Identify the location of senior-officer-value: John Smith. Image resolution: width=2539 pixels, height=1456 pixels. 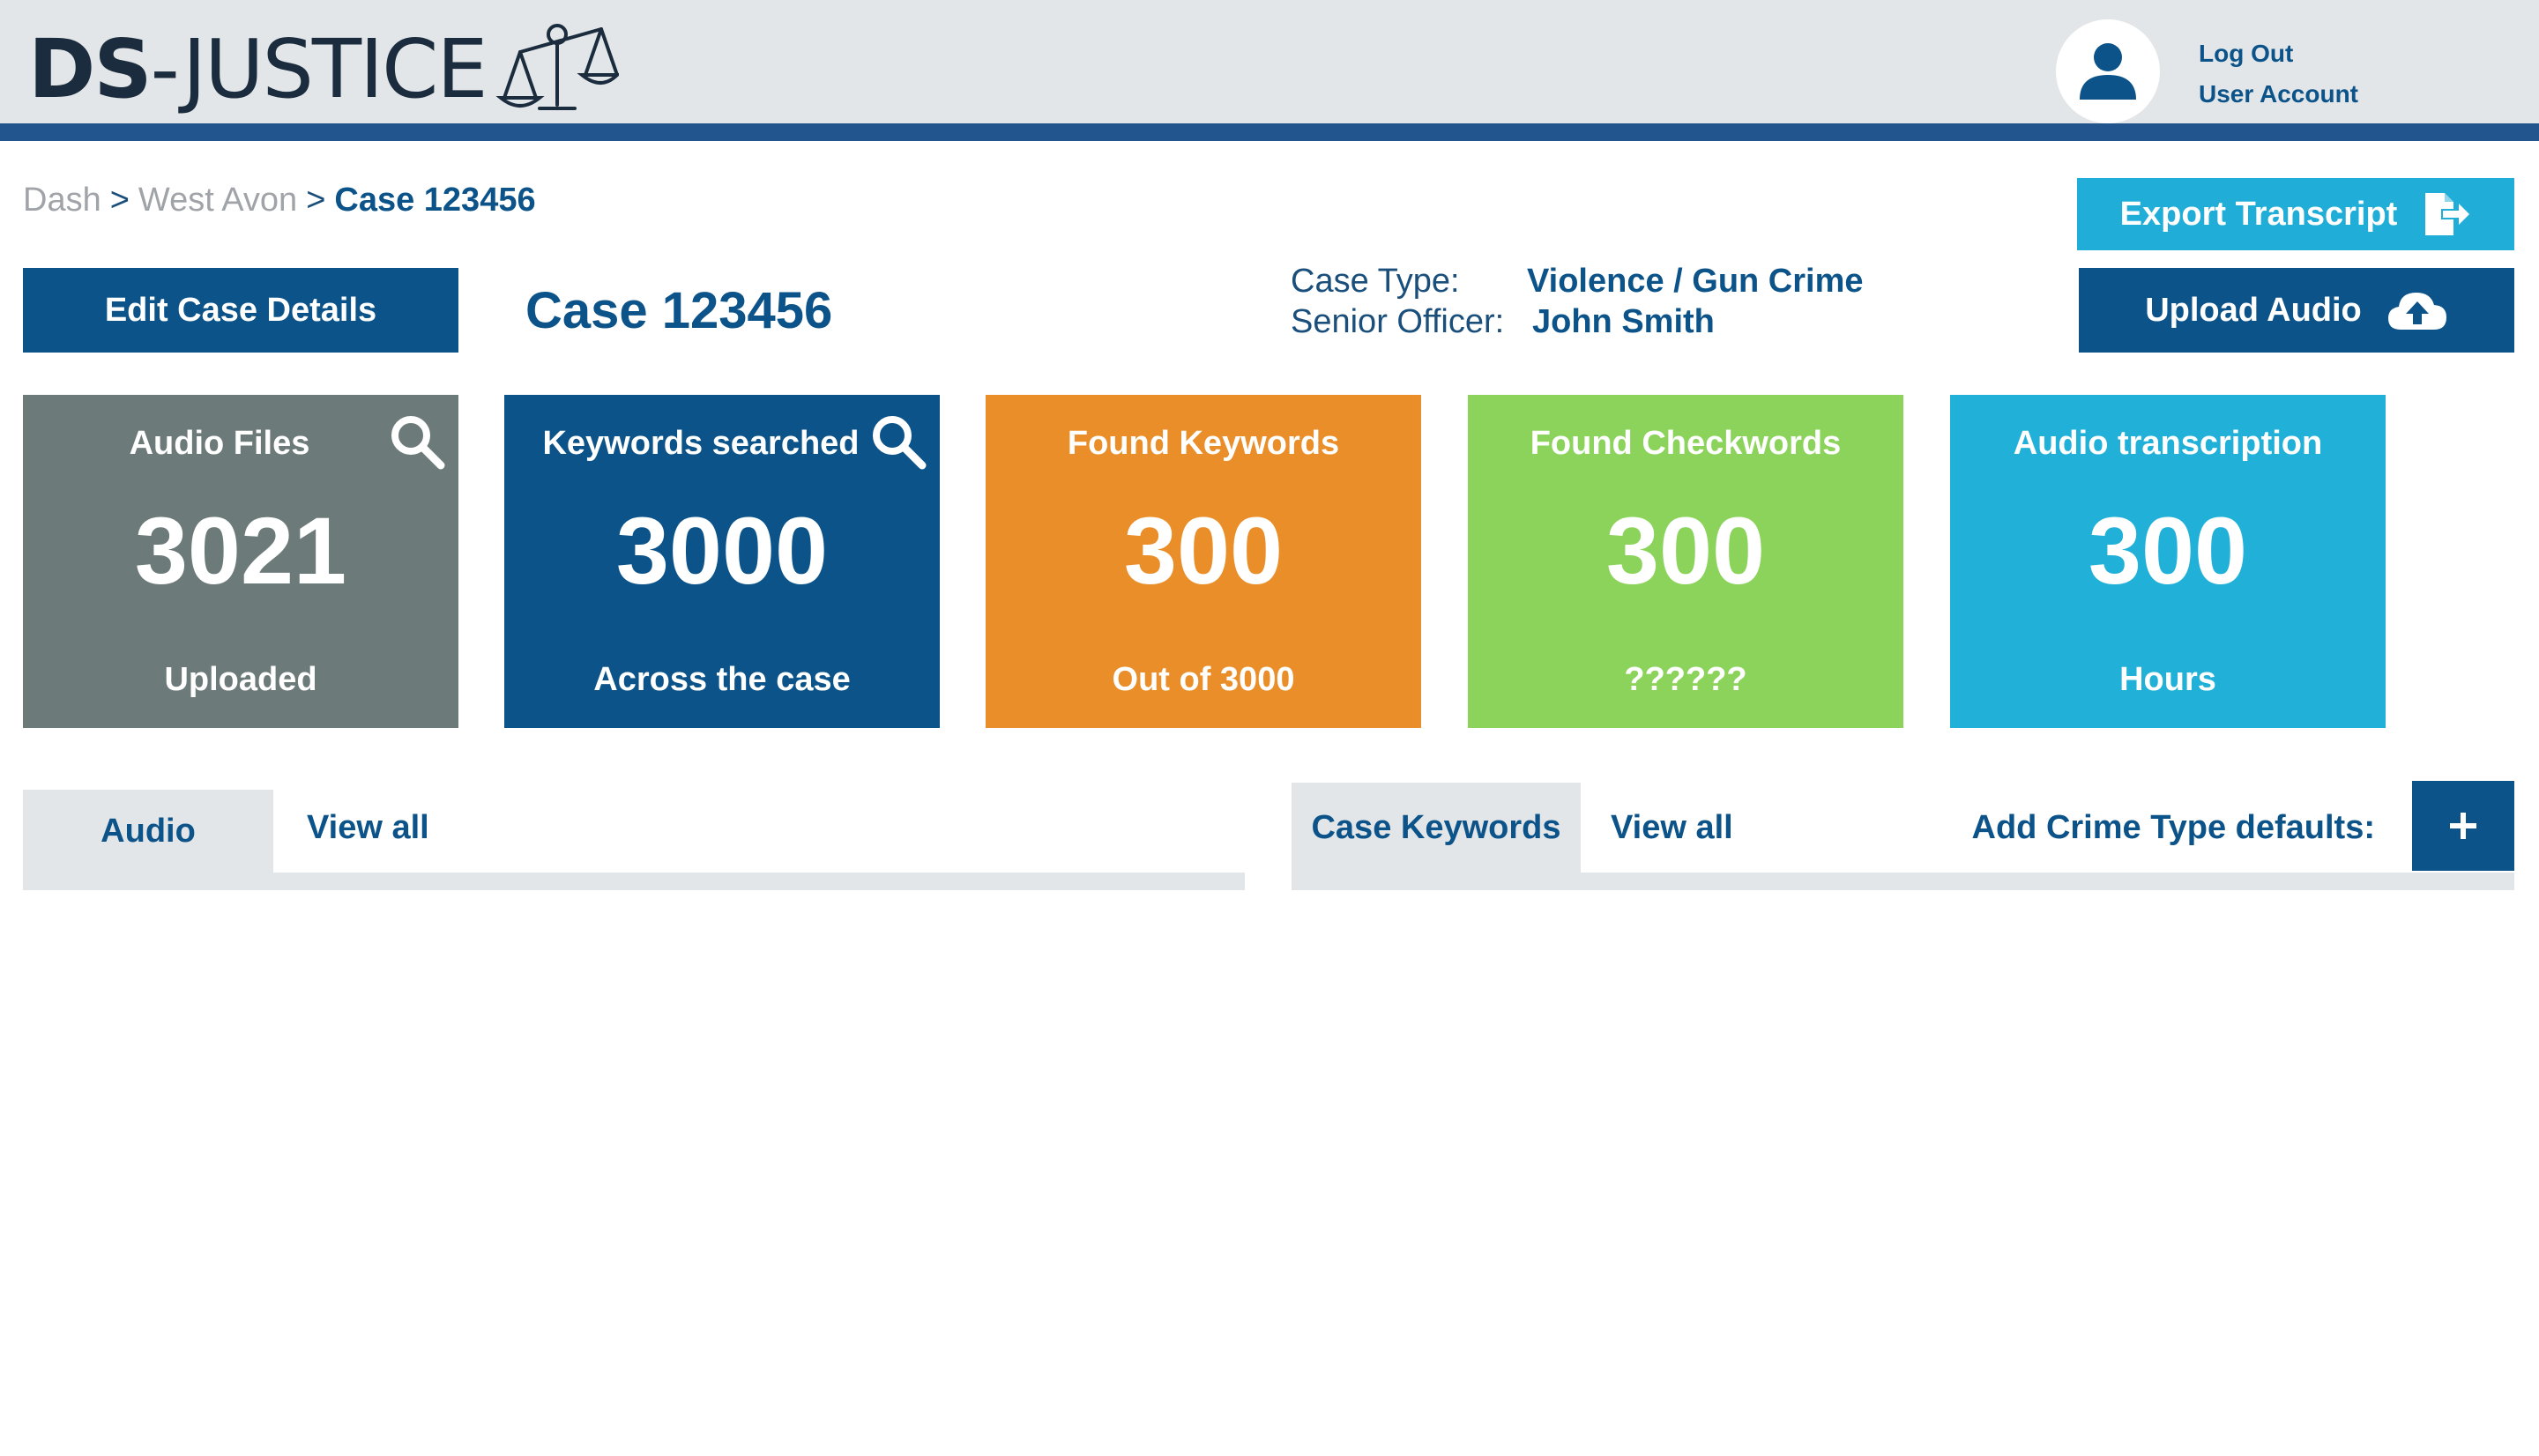
(1623, 321).